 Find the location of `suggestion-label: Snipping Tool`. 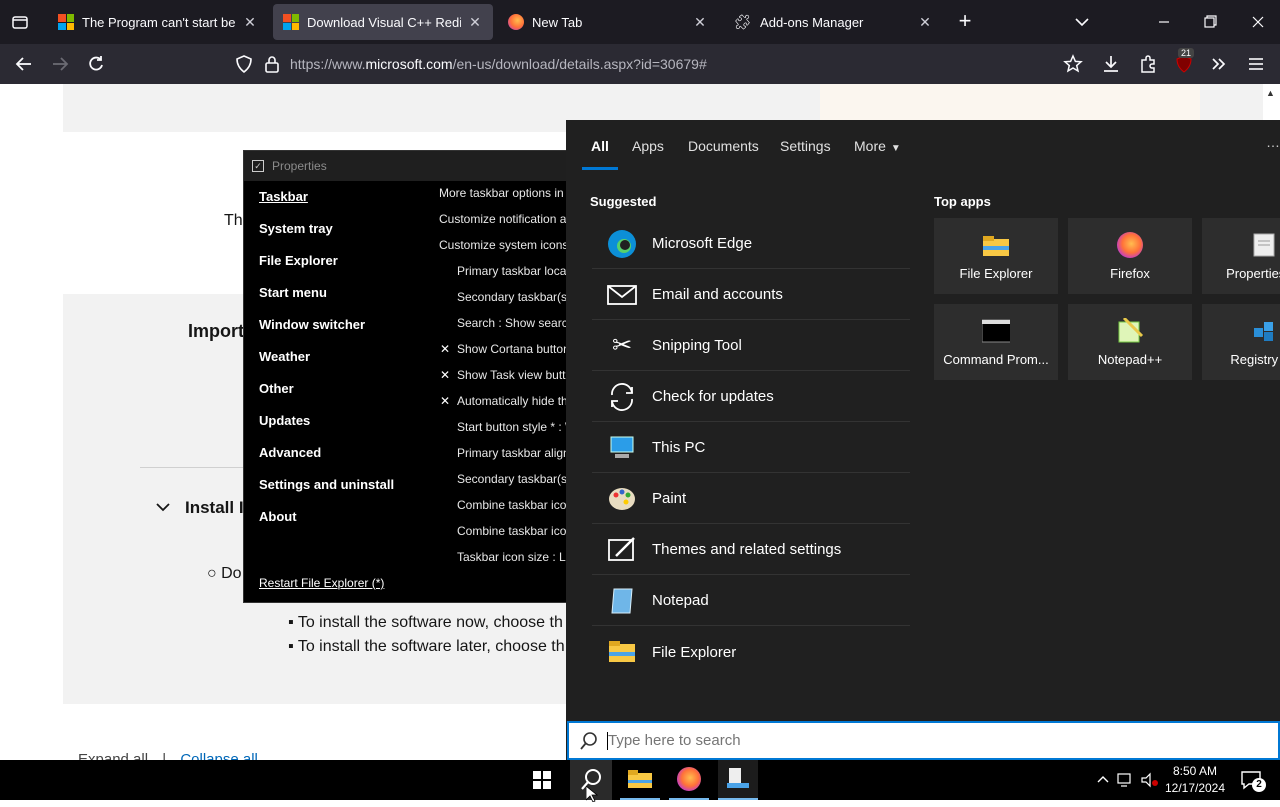

suggestion-label: Snipping Tool is located at coordinates (697, 345).